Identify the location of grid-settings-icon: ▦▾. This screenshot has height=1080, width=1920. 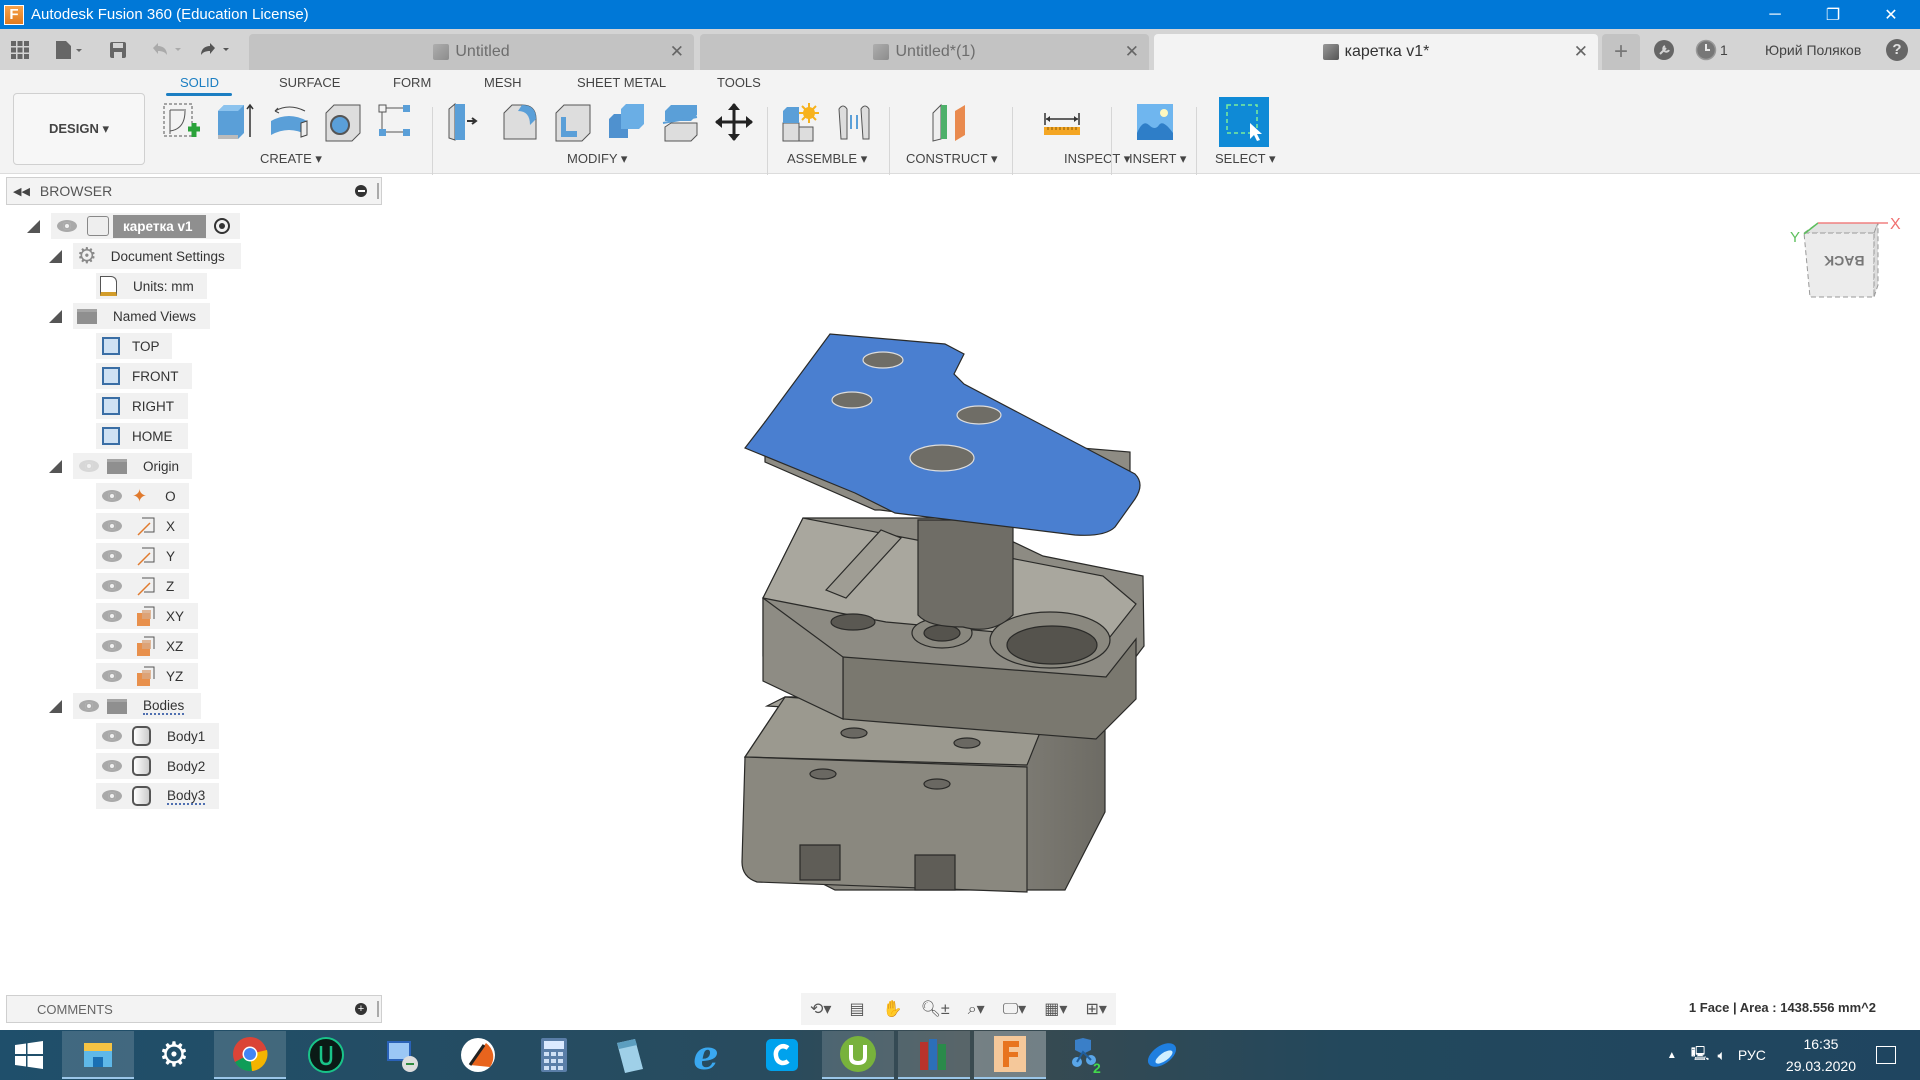
(1055, 1009).